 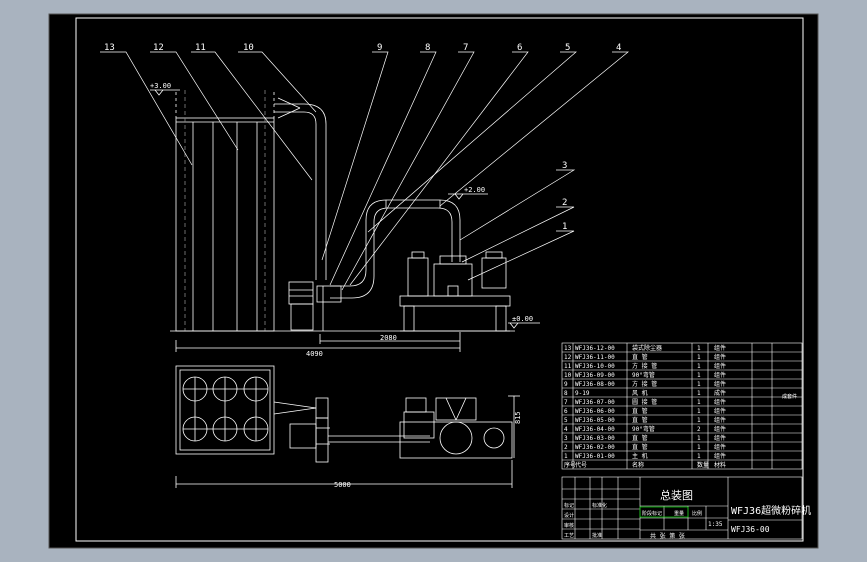 What do you see at coordinates (595, 429) in the screenshot?
I see `table-cell-code: WFJ36-04-00` at bounding box center [595, 429].